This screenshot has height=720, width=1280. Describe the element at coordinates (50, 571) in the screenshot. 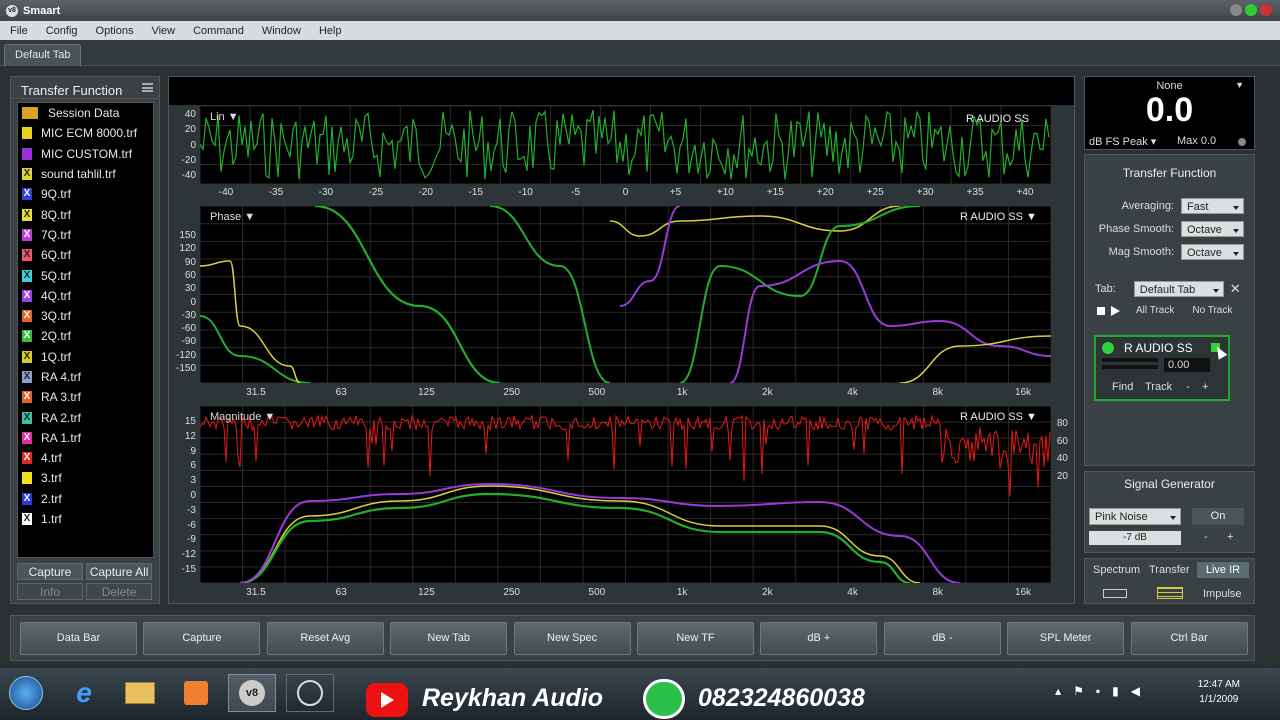

I see `capture-button: Capture` at that location.